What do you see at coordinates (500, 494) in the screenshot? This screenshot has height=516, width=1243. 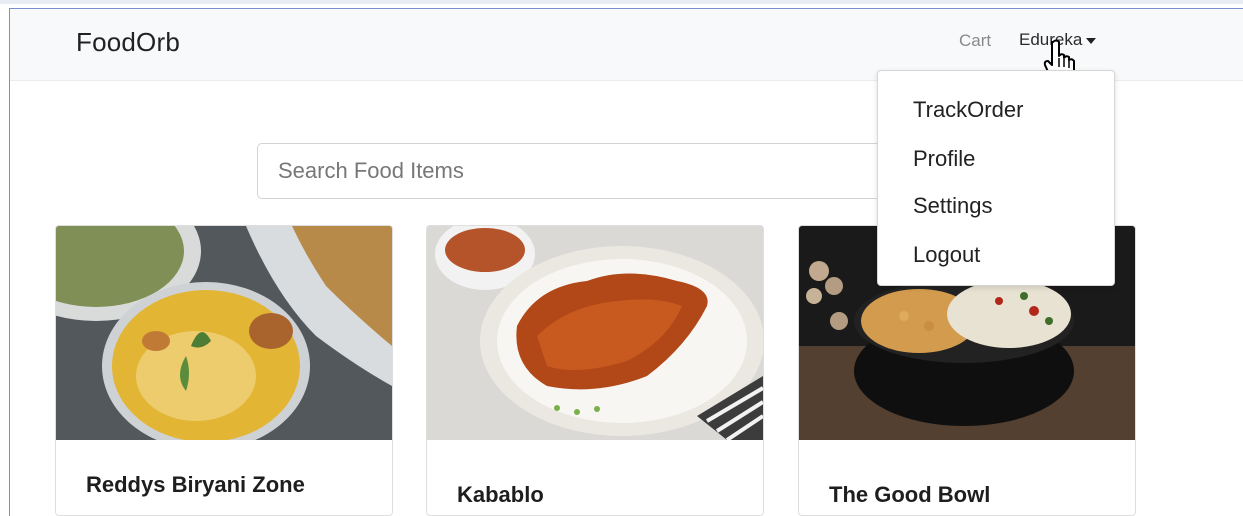 I see `card-title: Kabablo` at bounding box center [500, 494].